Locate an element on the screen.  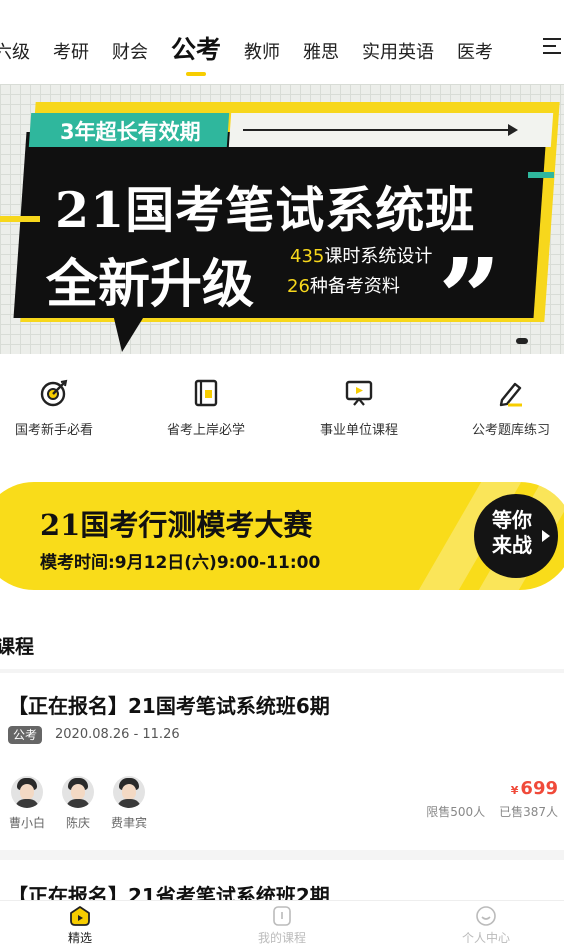
bottom-nav: 精选 我的课程 个人中心 is located at coordinates (282, 922).